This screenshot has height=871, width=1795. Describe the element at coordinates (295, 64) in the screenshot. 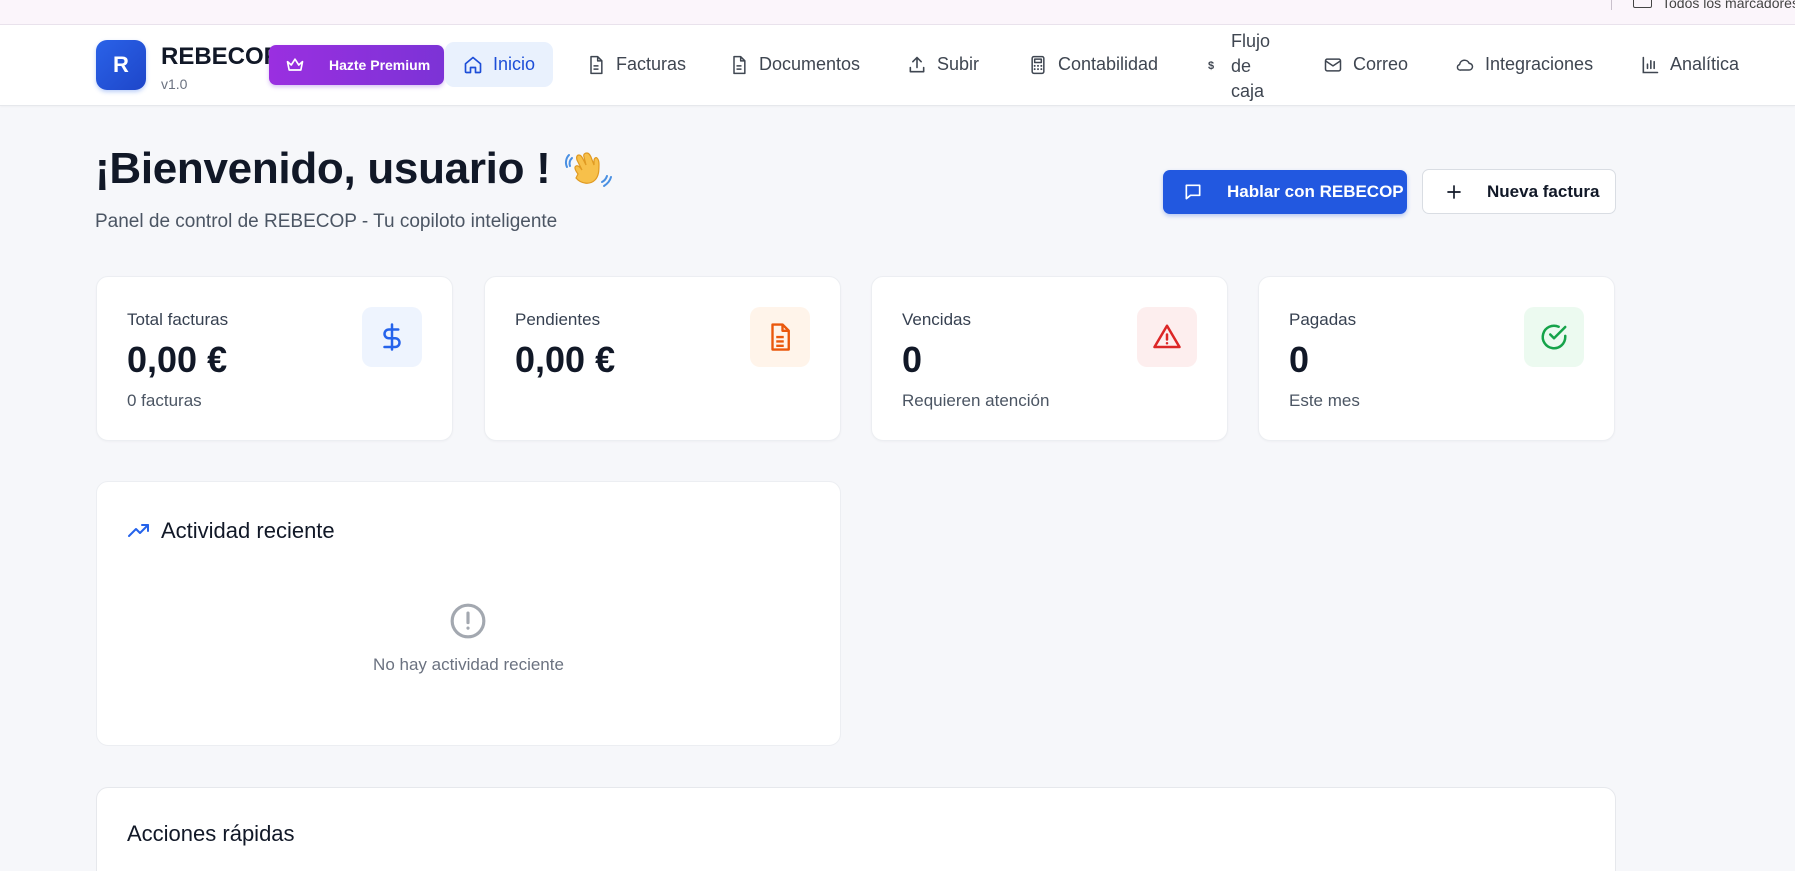

I see `crown-icon` at that location.